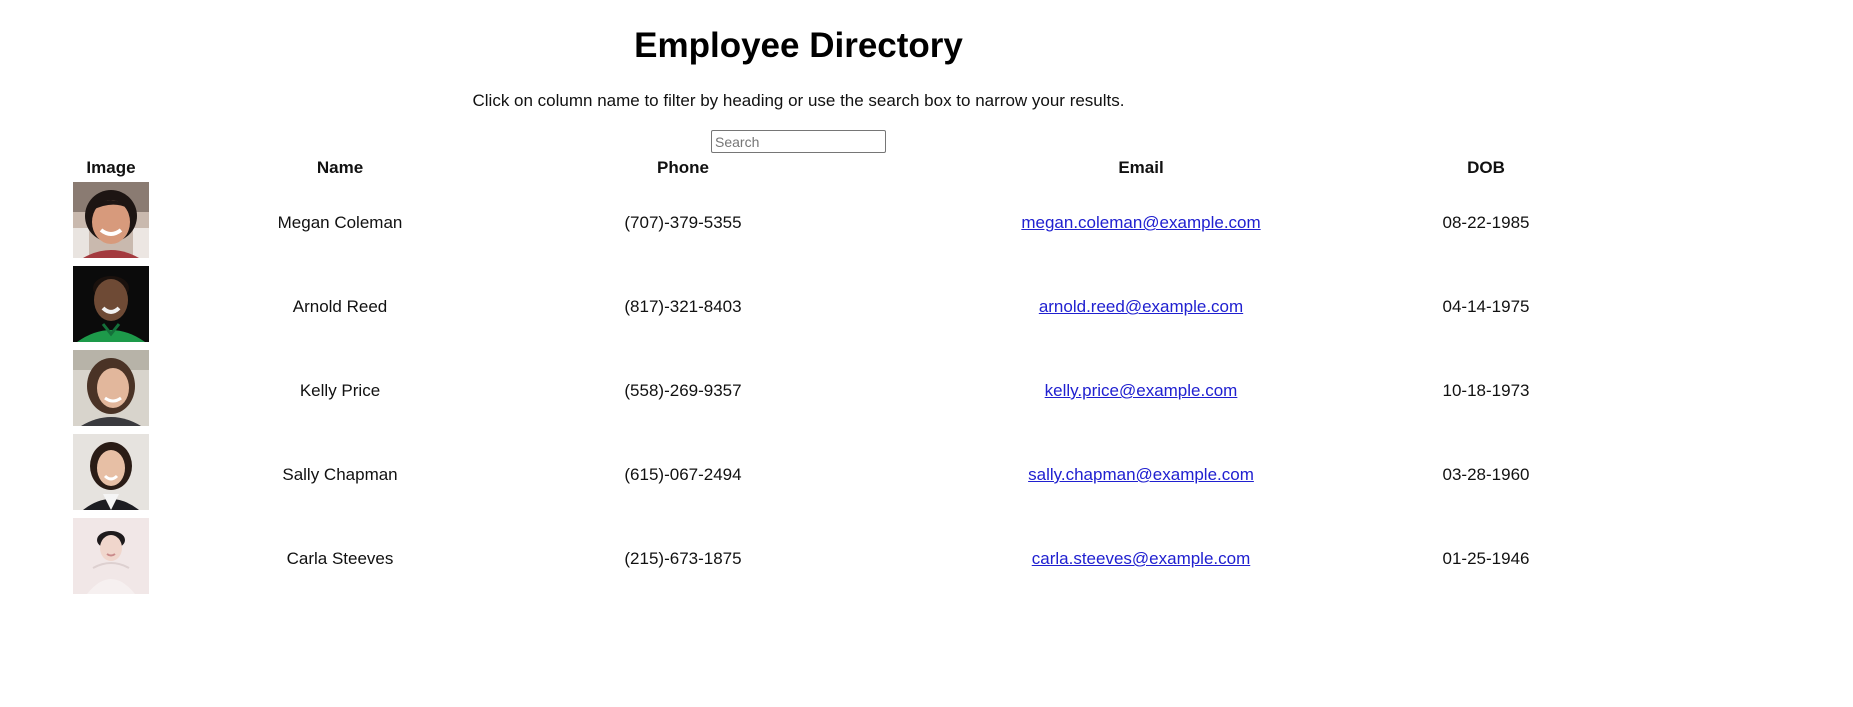 The width and height of the screenshot is (1853, 707). I want to click on column-header-name: Name, so click(340, 168).